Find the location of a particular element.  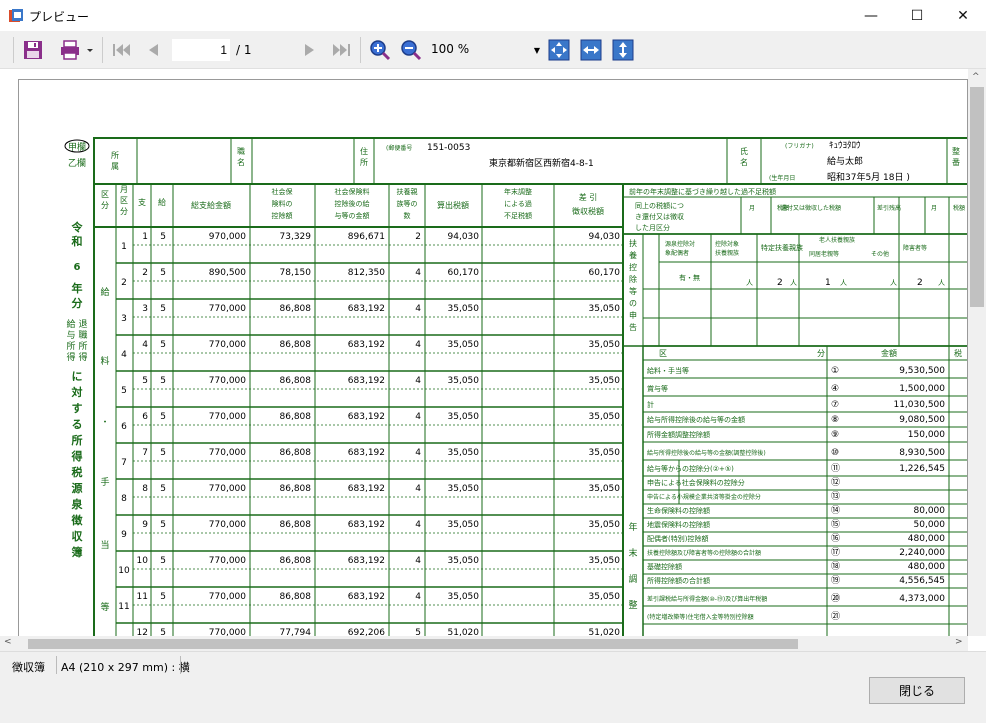

fit-width-button is located at coordinates (591, 50).